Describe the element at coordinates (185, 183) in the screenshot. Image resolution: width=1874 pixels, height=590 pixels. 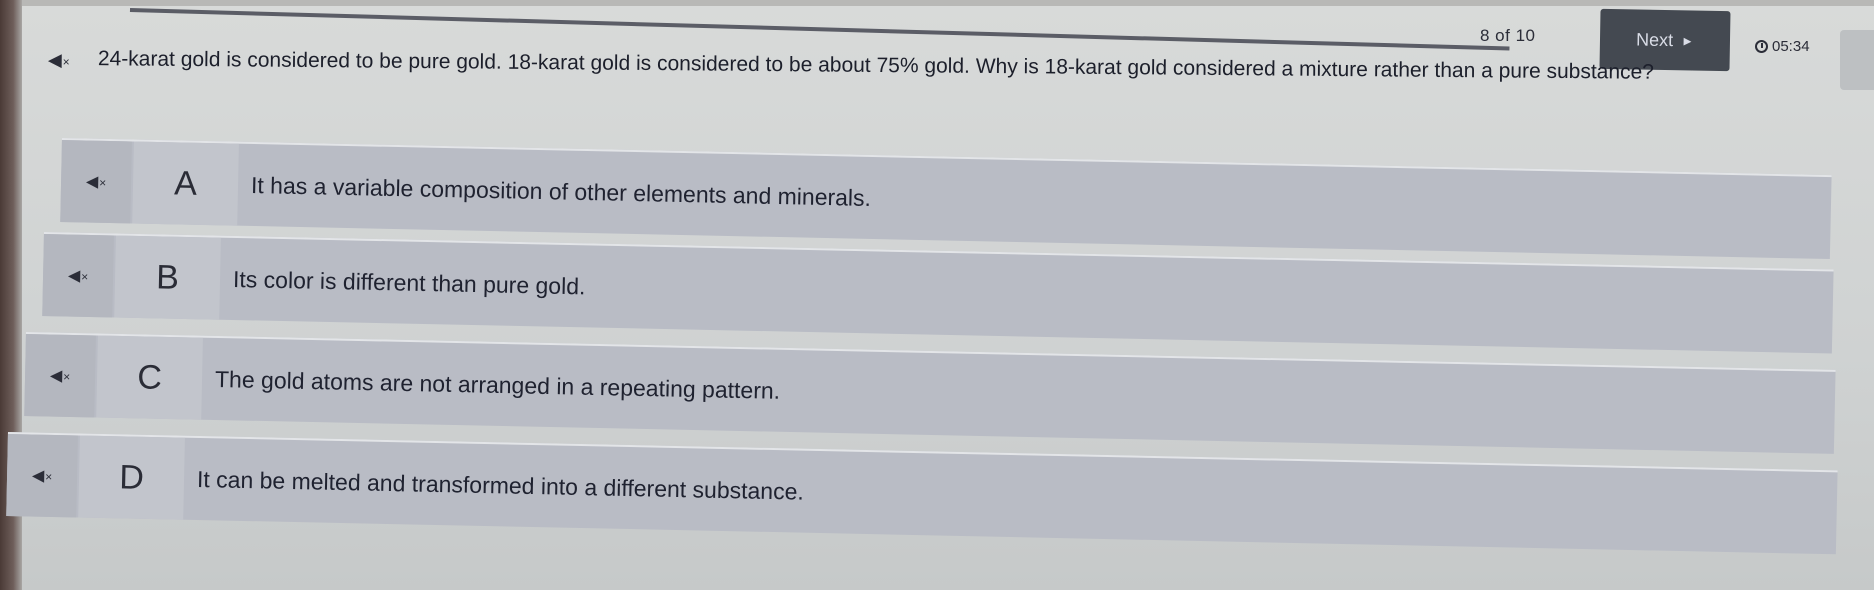
I see `option-letter: A` at that location.